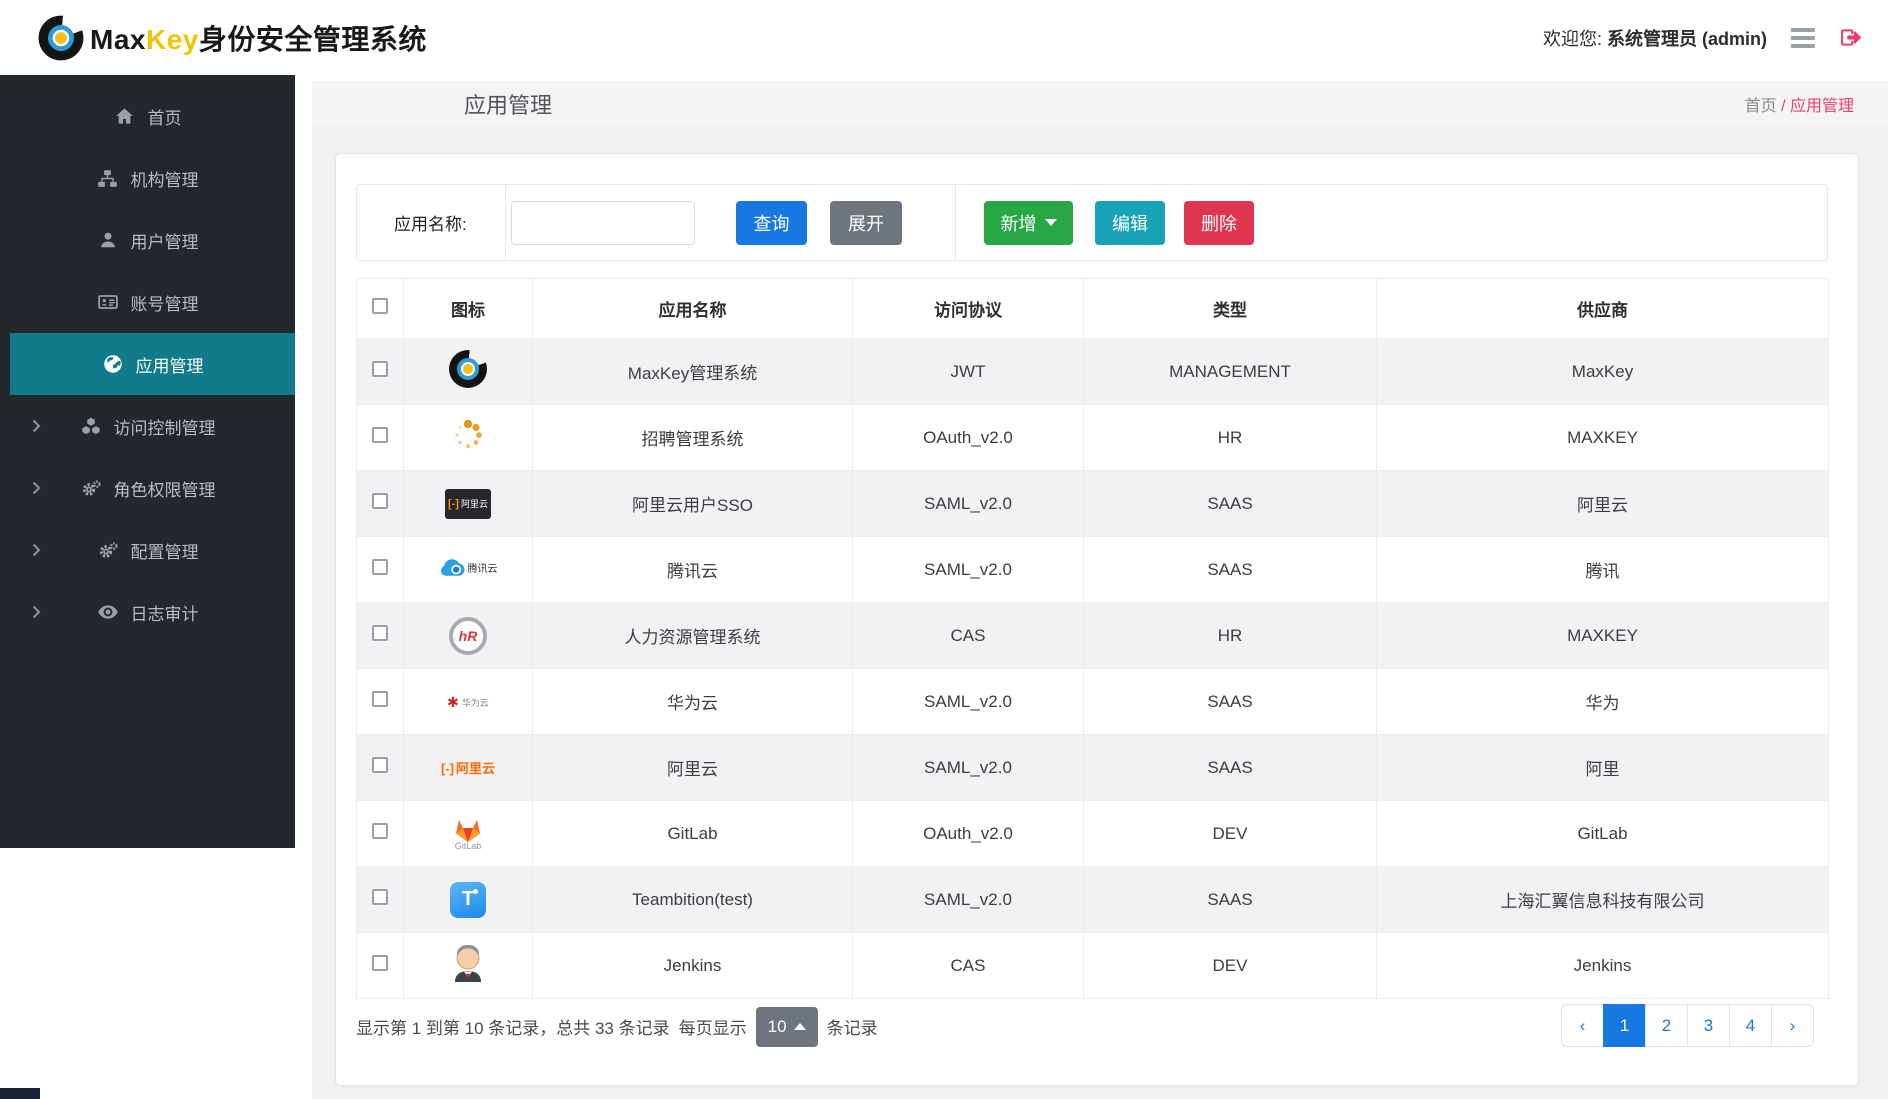  I want to click on app-name-cell: 阿里云用户SSO, so click(692, 503).